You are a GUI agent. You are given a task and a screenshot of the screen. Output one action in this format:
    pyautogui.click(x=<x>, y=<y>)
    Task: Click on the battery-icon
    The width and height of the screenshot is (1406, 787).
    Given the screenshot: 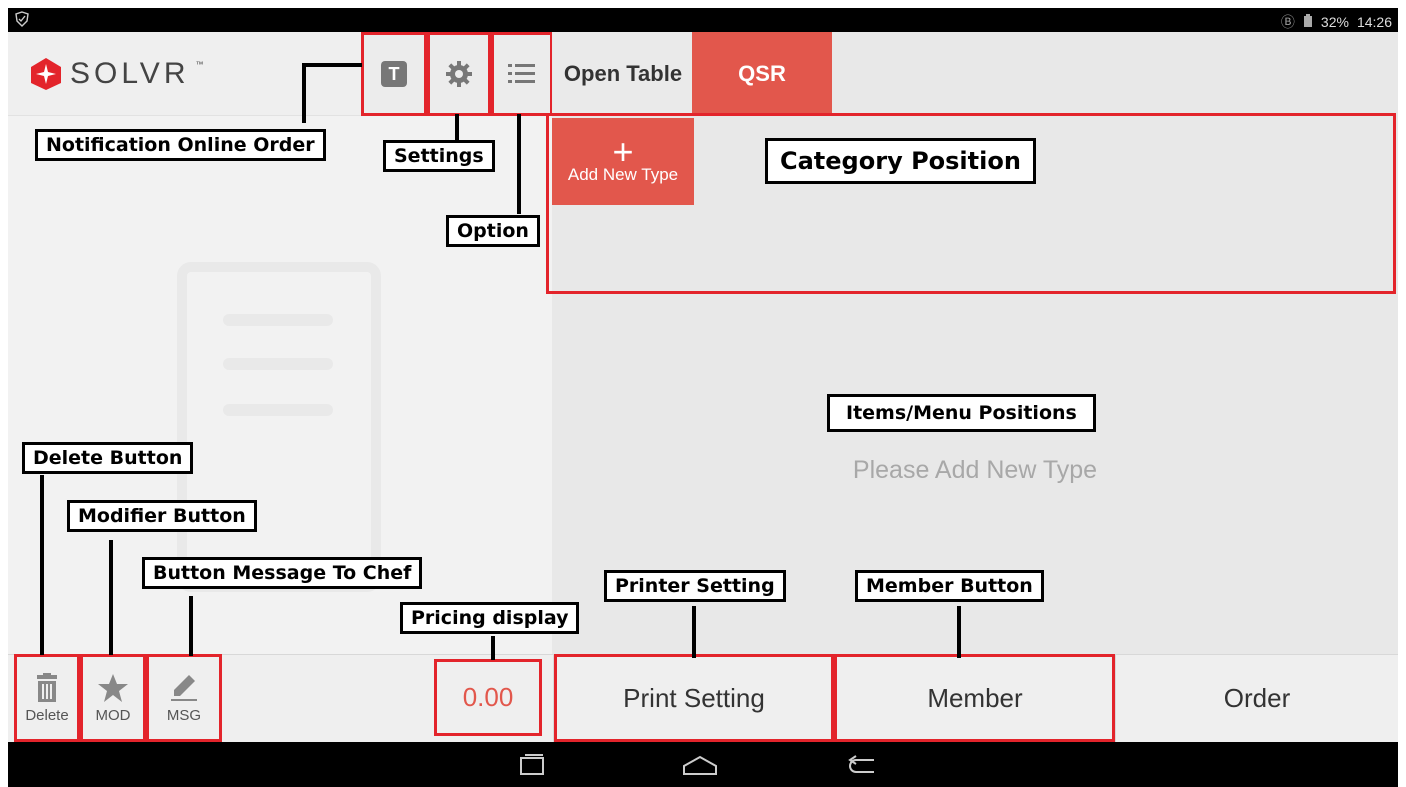 What is the action you would take?
    pyautogui.click(x=1308, y=22)
    